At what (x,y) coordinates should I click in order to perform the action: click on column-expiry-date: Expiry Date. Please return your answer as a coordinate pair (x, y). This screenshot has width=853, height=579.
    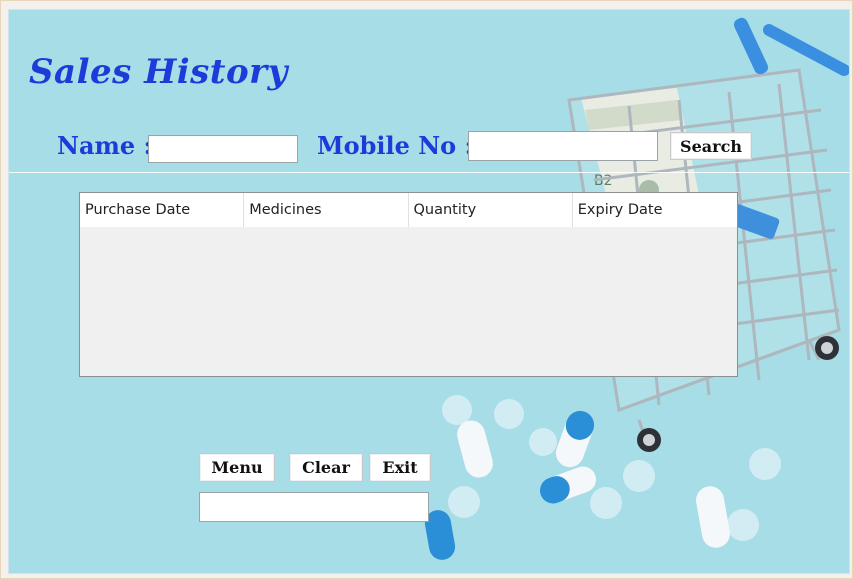
    Looking at the image, I should click on (654, 210).